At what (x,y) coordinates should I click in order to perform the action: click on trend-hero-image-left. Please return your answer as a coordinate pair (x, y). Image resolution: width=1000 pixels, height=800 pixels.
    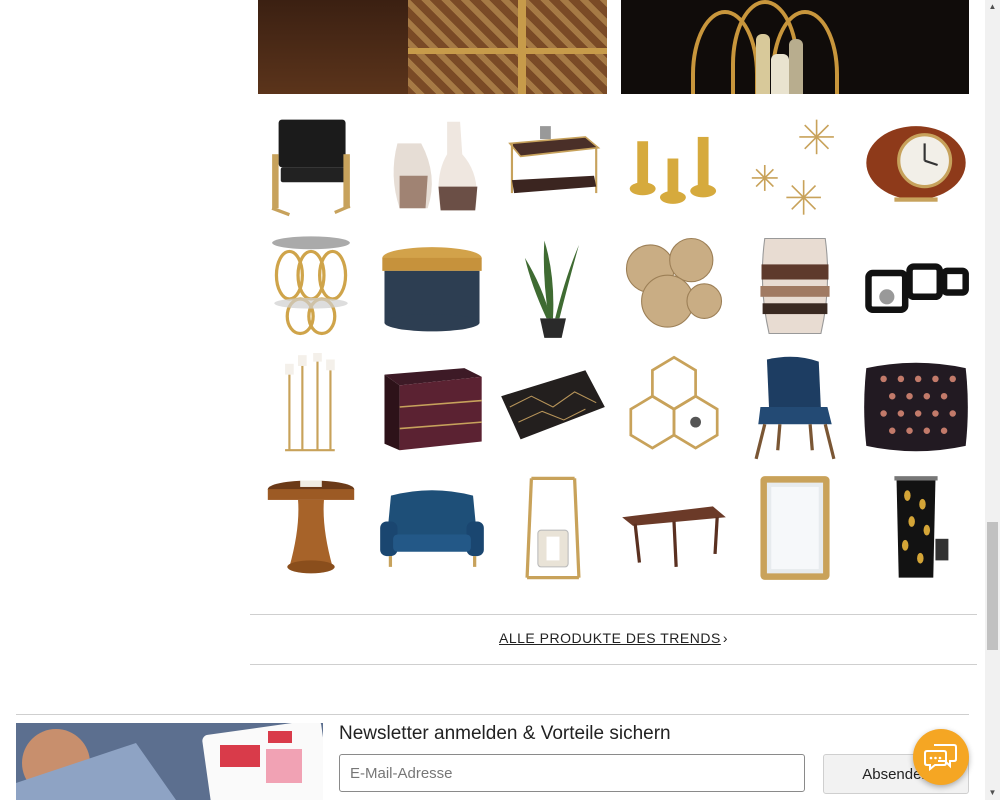
    Looking at the image, I should click on (432, 47).